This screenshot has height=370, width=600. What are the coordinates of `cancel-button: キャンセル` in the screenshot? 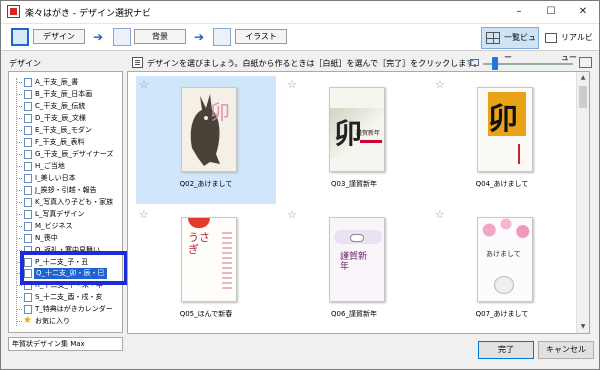 It's located at (566, 350).